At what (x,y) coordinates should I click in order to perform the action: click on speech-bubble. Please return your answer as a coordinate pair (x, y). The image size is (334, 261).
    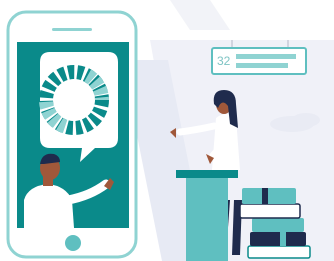
    Looking at the image, I should click on (78, 107).